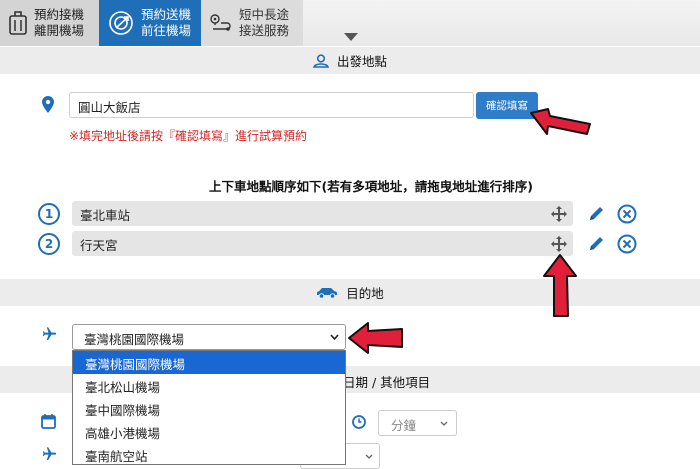 The height and width of the screenshot is (469, 700). Describe the element at coordinates (320, 60) in the screenshot. I see `person-pin-icon` at that location.